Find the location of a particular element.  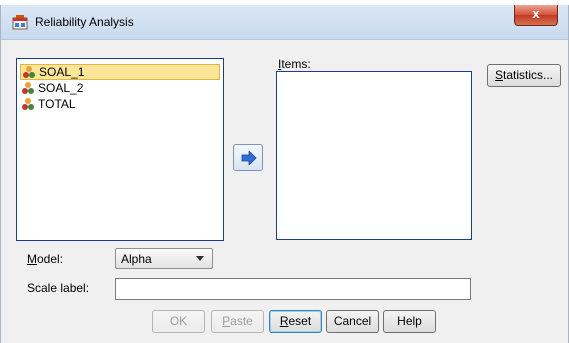

list-item-label: SOAL_2 is located at coordinates (61, 88).